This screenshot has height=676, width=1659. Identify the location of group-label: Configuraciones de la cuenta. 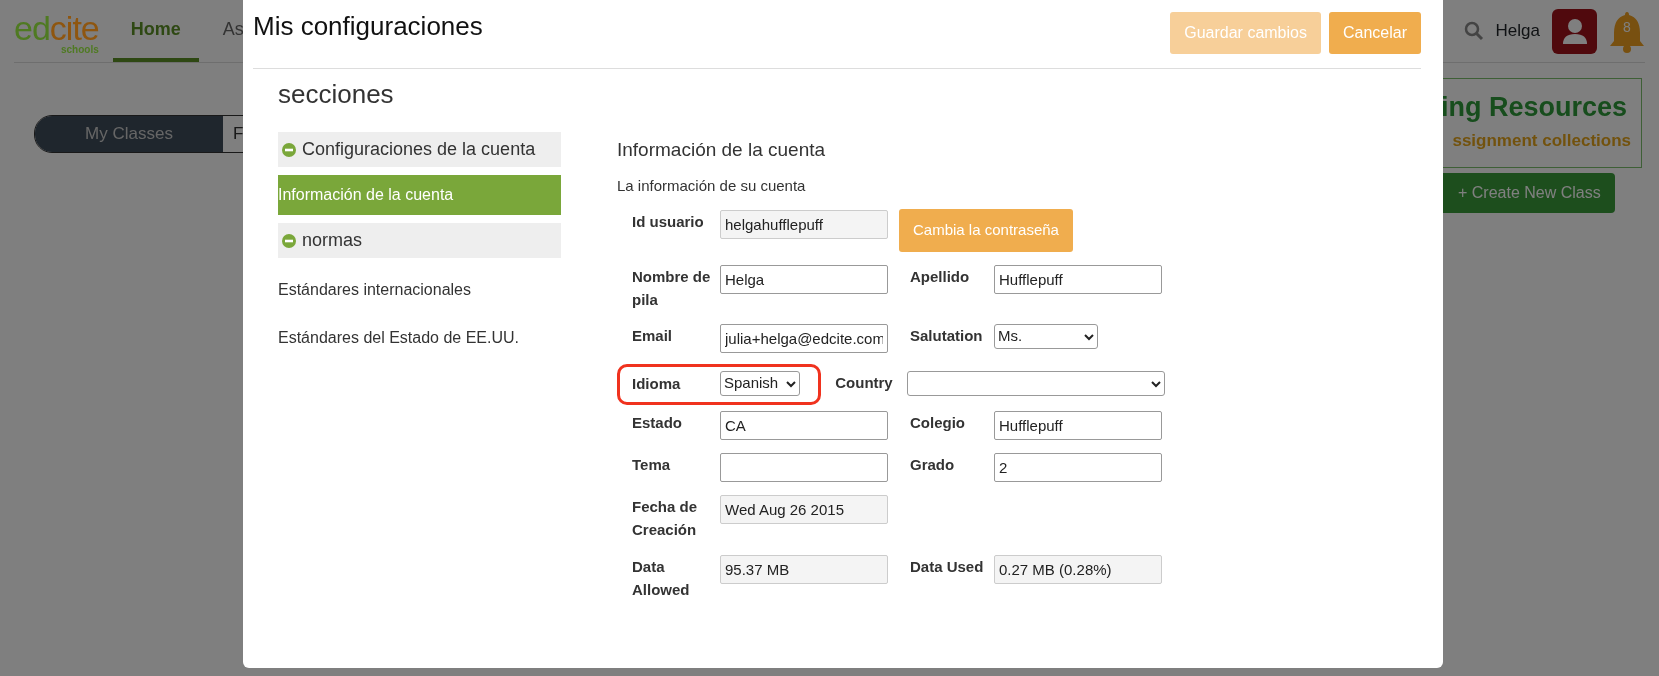
(419, 149).